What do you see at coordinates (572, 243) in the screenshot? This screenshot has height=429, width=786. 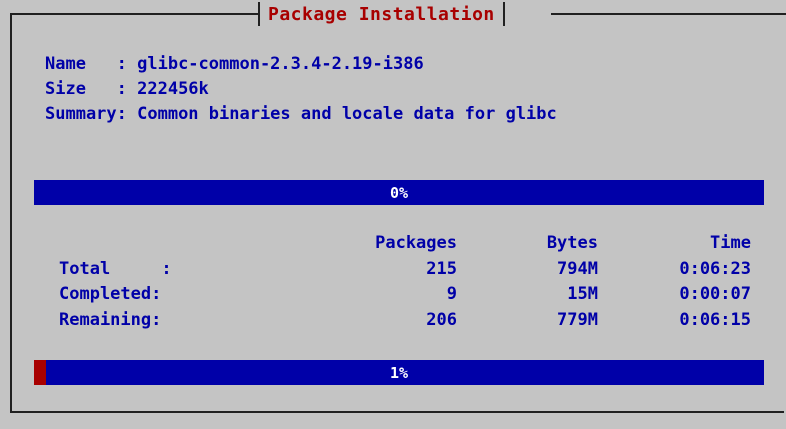 I see `stats-header-bytes: Bytes` at bounding box center [572, 243].